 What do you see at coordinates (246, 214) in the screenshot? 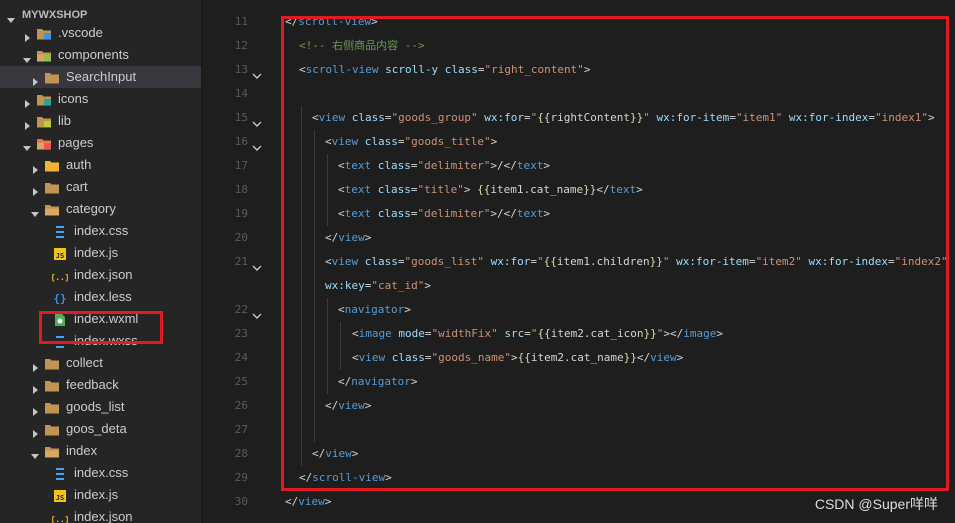
I see `gutter-line: 19` at bounding box center [246, 214].